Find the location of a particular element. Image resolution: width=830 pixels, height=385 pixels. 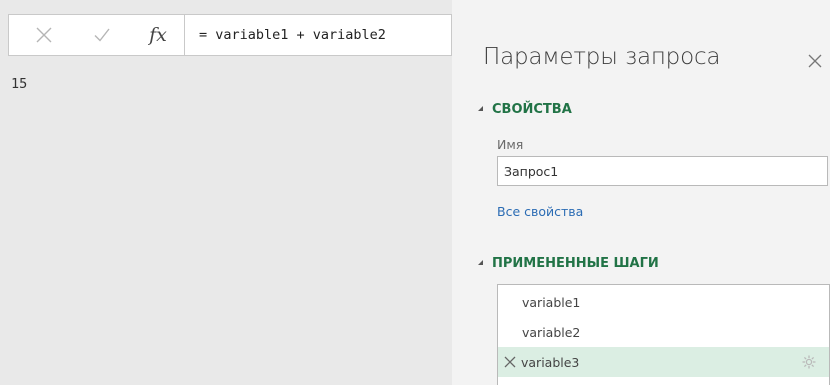

properties-section-header: СВОЙСТВА is located at coordinates (525, 109).